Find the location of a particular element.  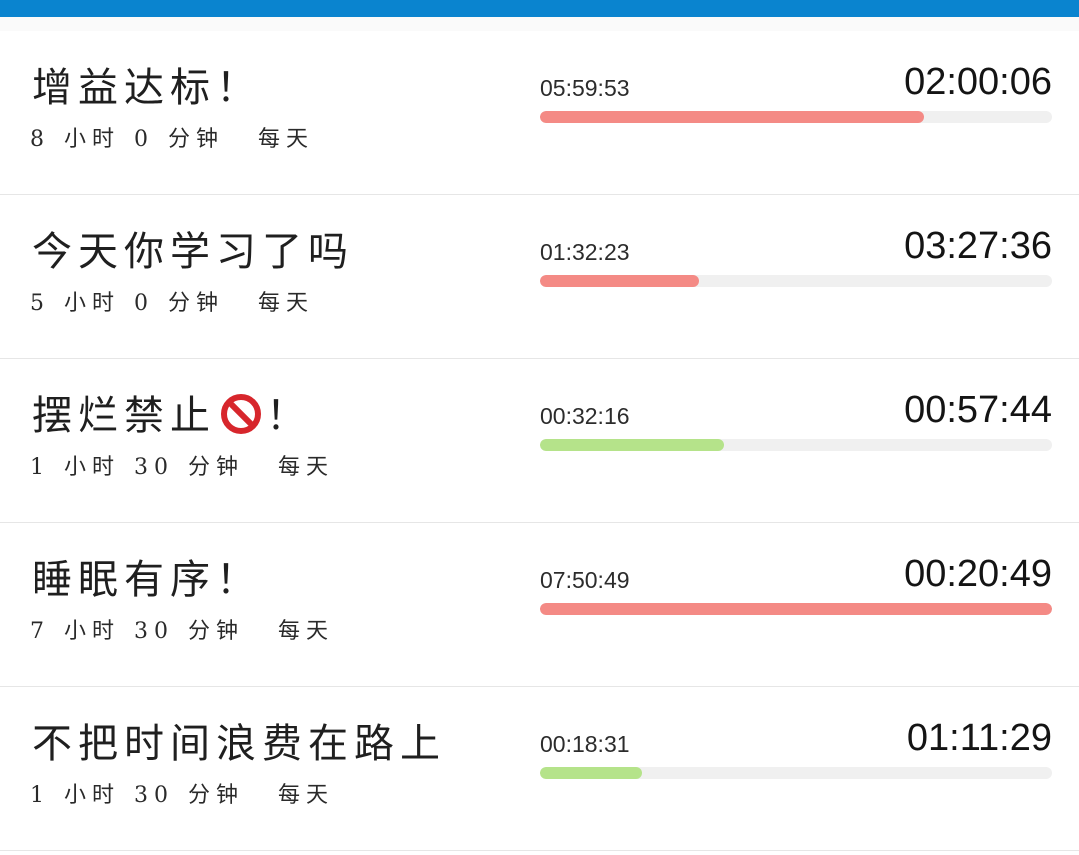

elapsed-time: 00:18:31 is located at coordinates (585, 744).